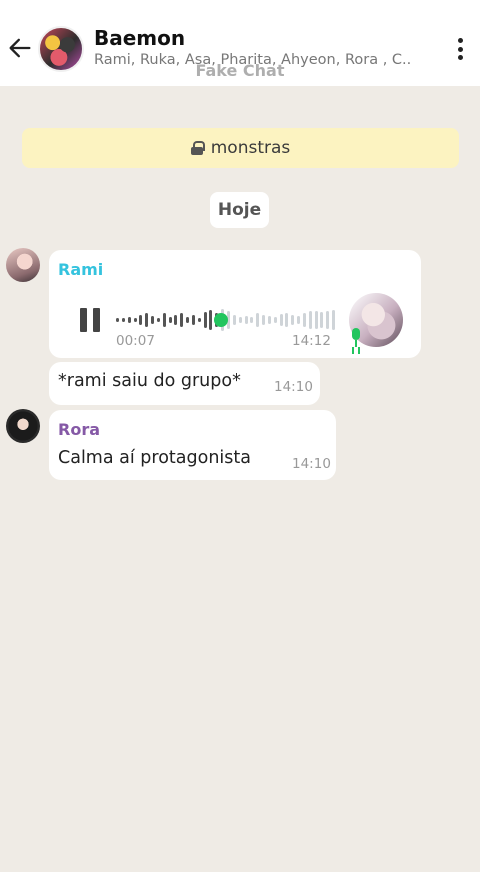 This screenshot has height=872, width=480. I want to click on message-time: 14:12, so click(311, 341).